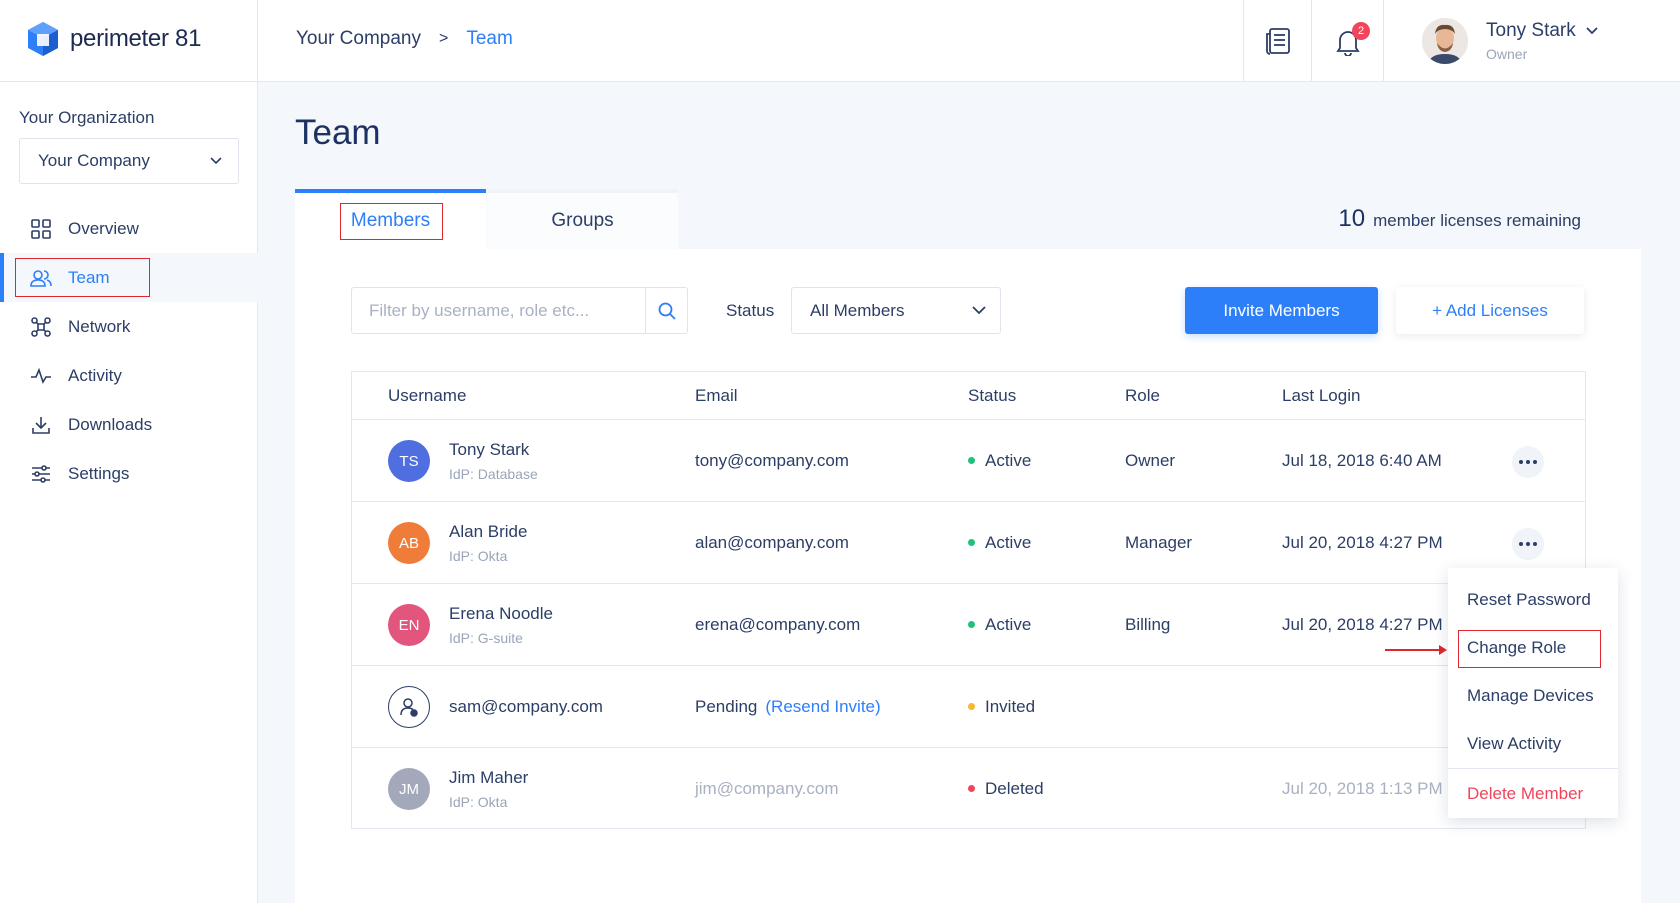 This screenshot has height=903, width=1680. What do you see at coordinates (1014, 788) in the screenshot?
I see `status-text: Deleted` at bounding box center [1014, 788].